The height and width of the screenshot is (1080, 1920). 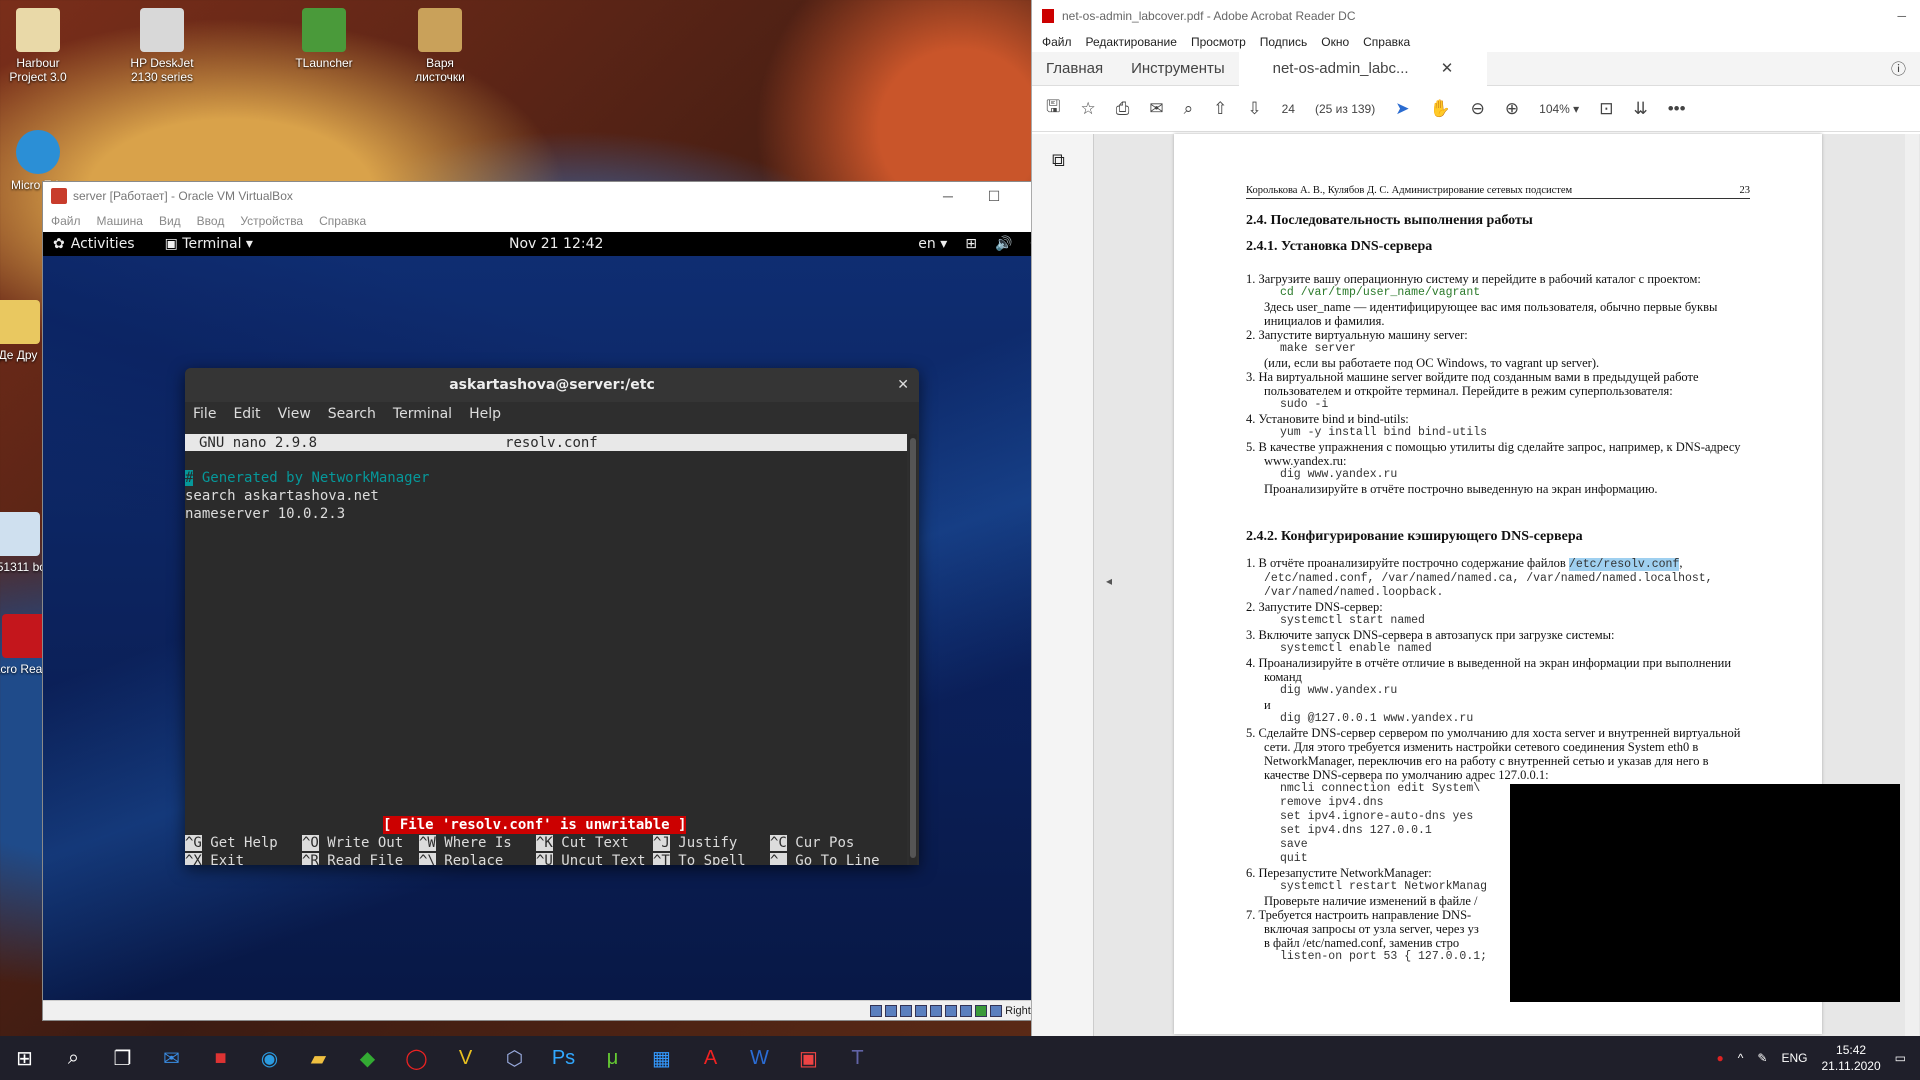 What do you see at coordinates (1898, 68) in the screenshot?
I see `help-icon: ⓘ` at bounding box center [1898, 68].